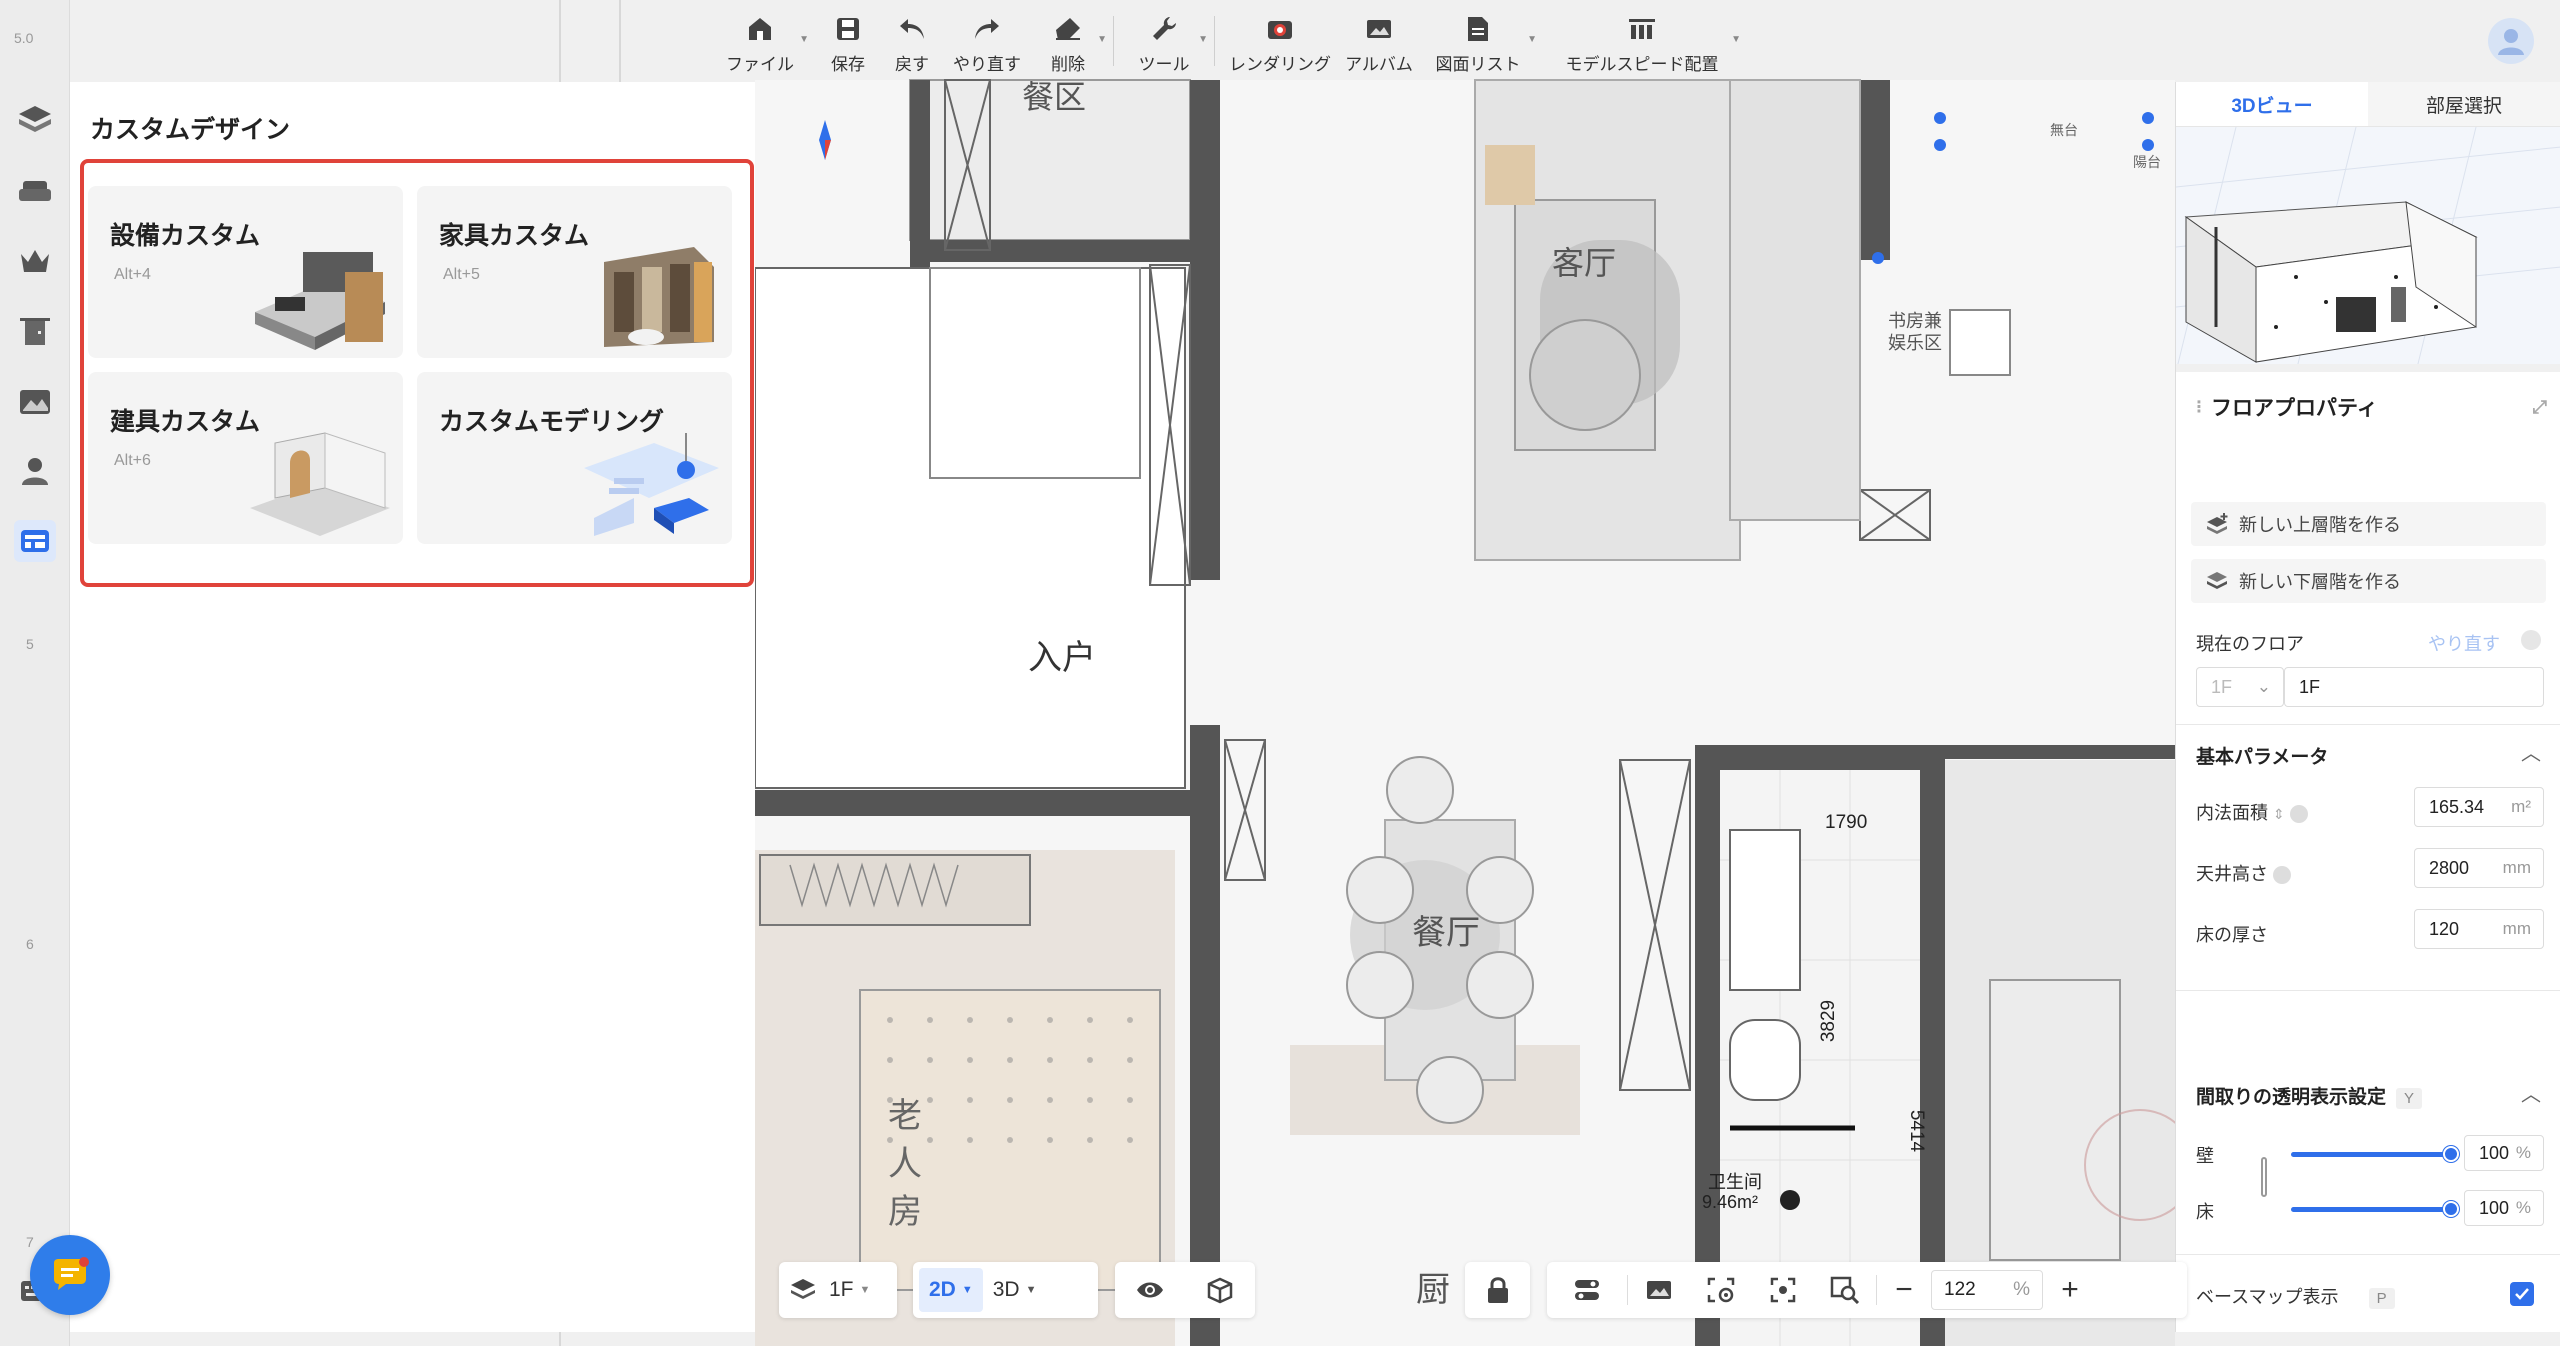 The width and height of the screenshot is (2560, 1346). I want to click on expand-icon: ⤢, so click(2540, 407).